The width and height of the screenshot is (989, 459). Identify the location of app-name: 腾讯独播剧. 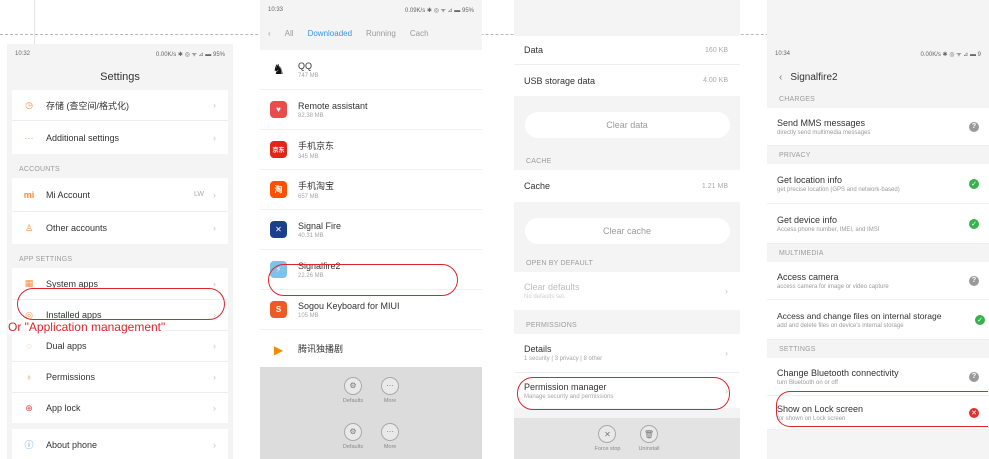
(321, 349).